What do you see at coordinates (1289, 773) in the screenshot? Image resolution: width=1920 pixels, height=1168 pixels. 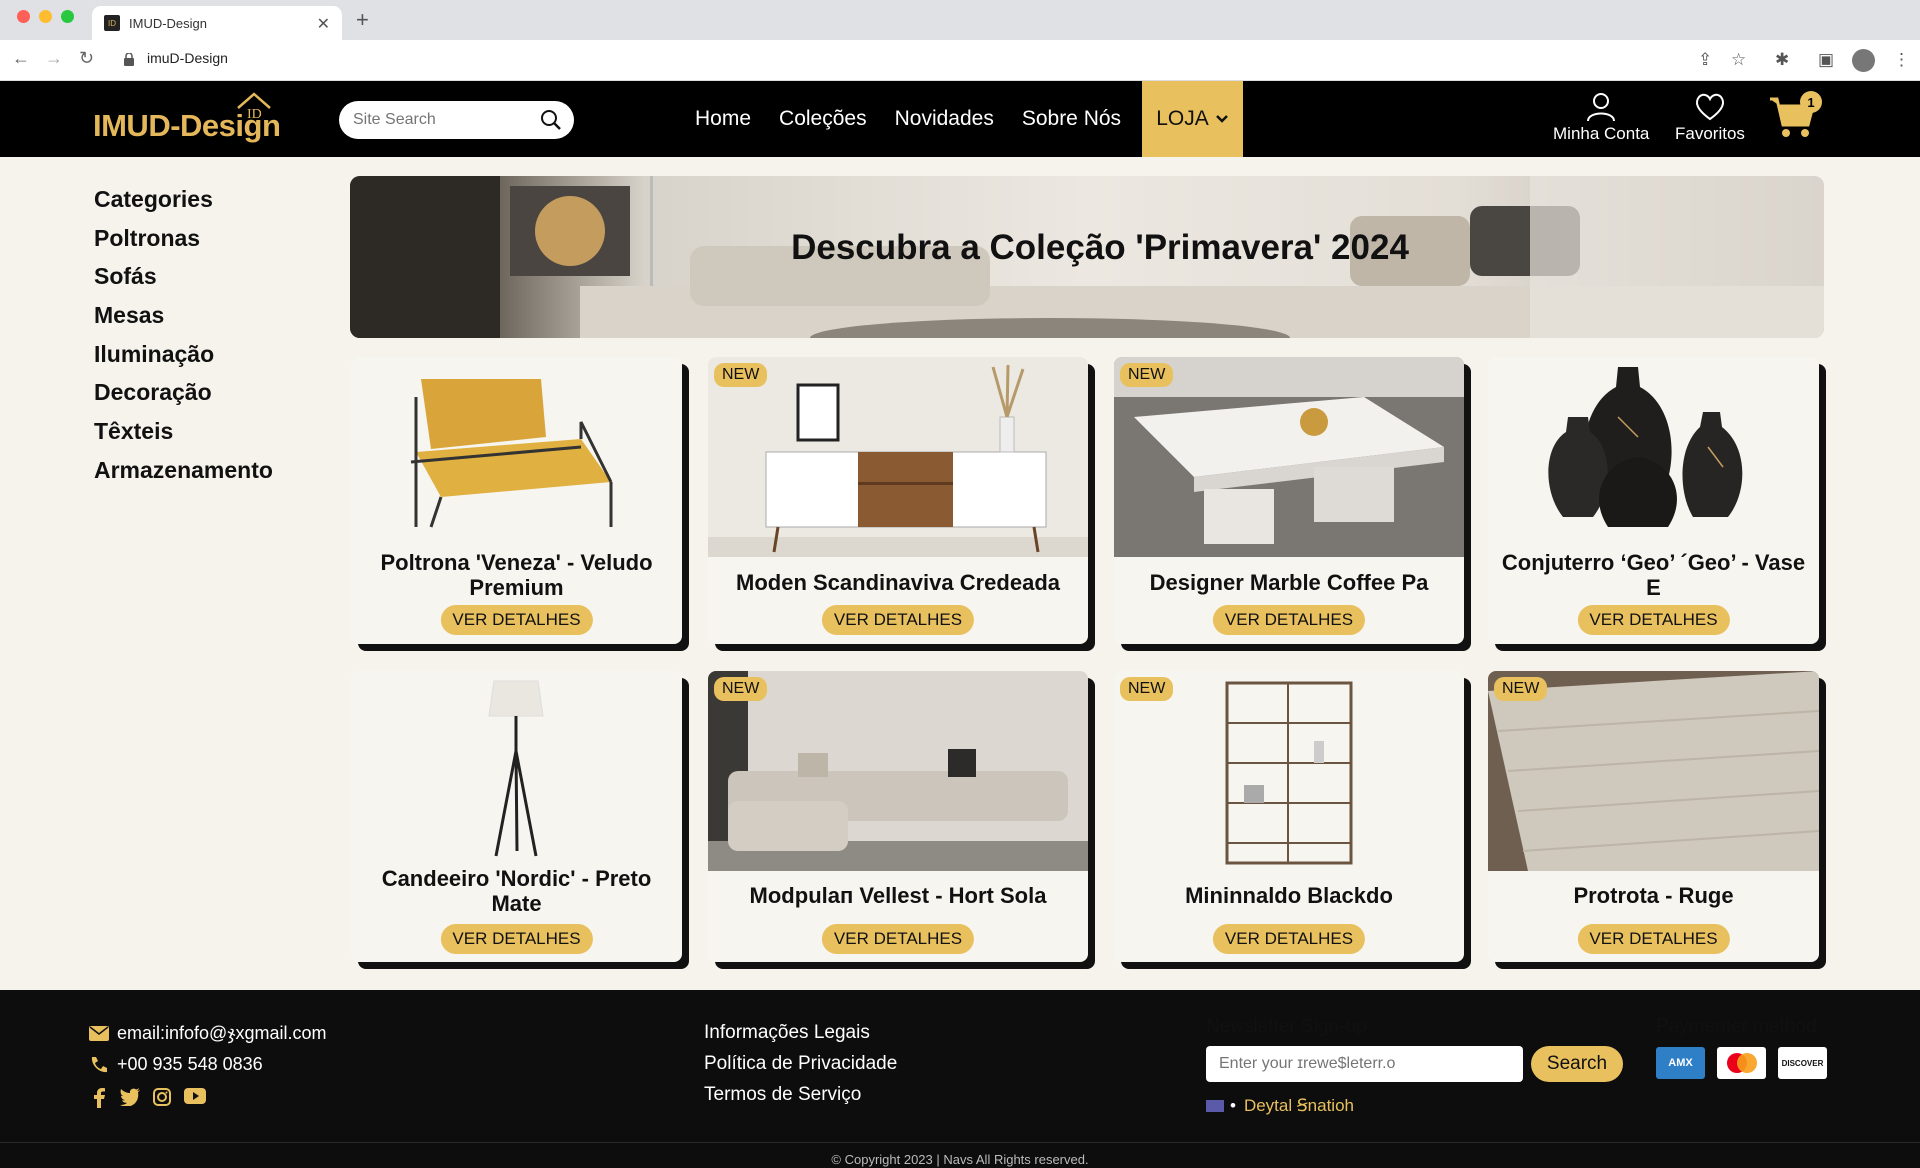 I see `shelf-image` at bounding box center [1289, 773].